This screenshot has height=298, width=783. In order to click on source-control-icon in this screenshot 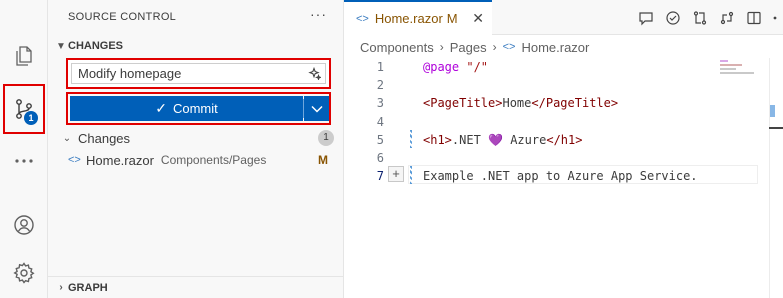, I will do `click(24, 109)`.